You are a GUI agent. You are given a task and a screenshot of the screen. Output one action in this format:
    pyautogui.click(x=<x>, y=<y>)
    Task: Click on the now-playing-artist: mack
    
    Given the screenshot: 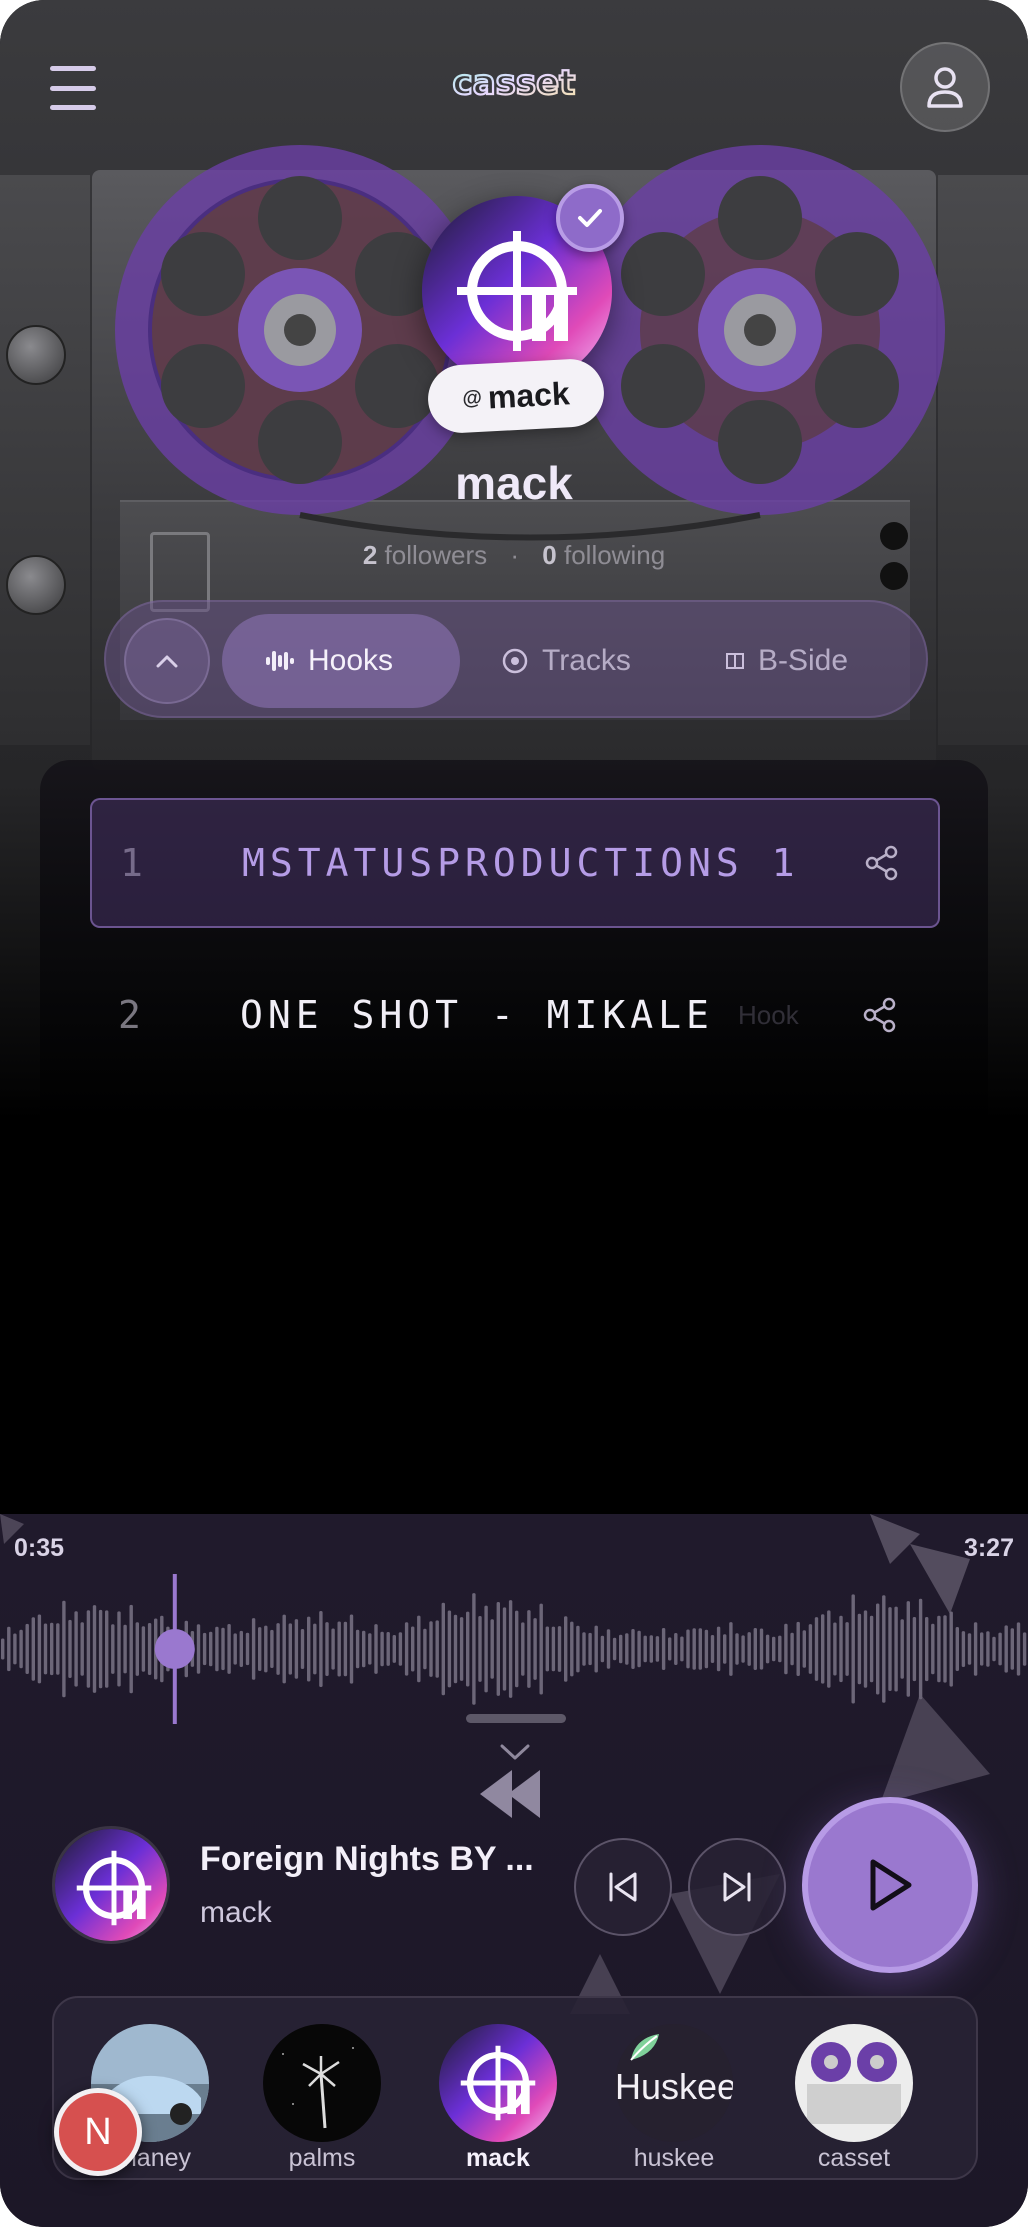 What is the action you would take?
    pyautogui.click(x=236, y=1913)
    